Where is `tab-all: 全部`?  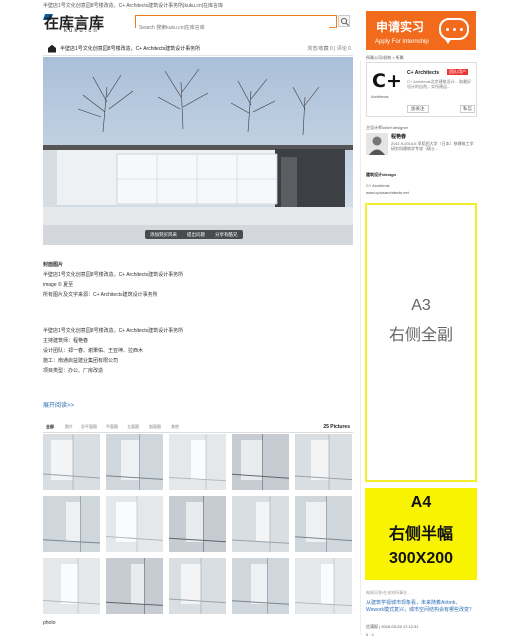 tab-all: 全部 is located at coordinates (50, 427).